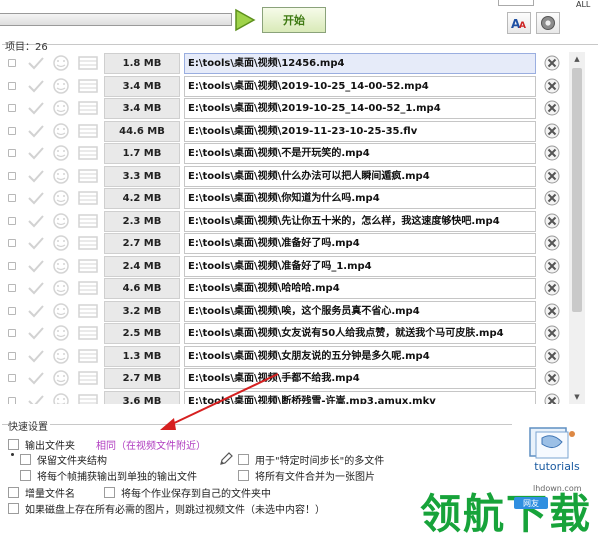 This screenshot has height=536, width=600. What do you see at coordinates (166, 508) in the screenshot?
I see `skip-option: 如果磁盘上存在所有必需的图片，则跳过视频文件（未选中内容！）` at bounding box center [166, 508].